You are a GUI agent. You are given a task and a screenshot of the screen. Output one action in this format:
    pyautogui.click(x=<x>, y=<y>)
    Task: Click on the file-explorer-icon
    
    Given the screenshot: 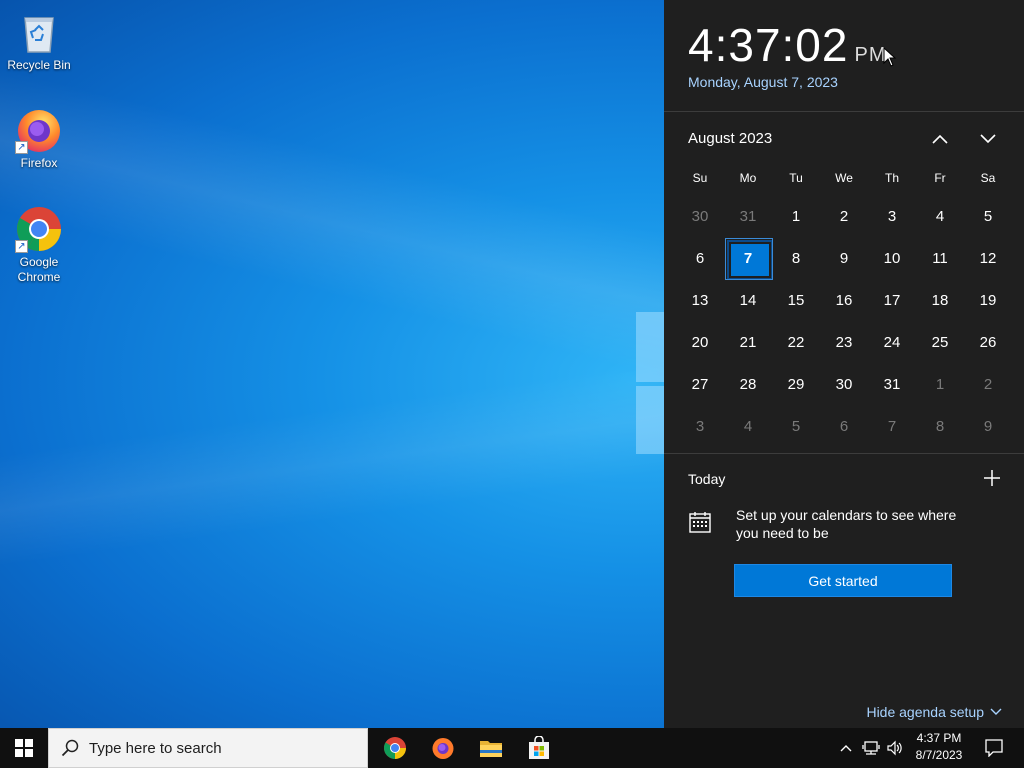 What is the action you would take?
    pyautogui.click(x=491, y=749)
    